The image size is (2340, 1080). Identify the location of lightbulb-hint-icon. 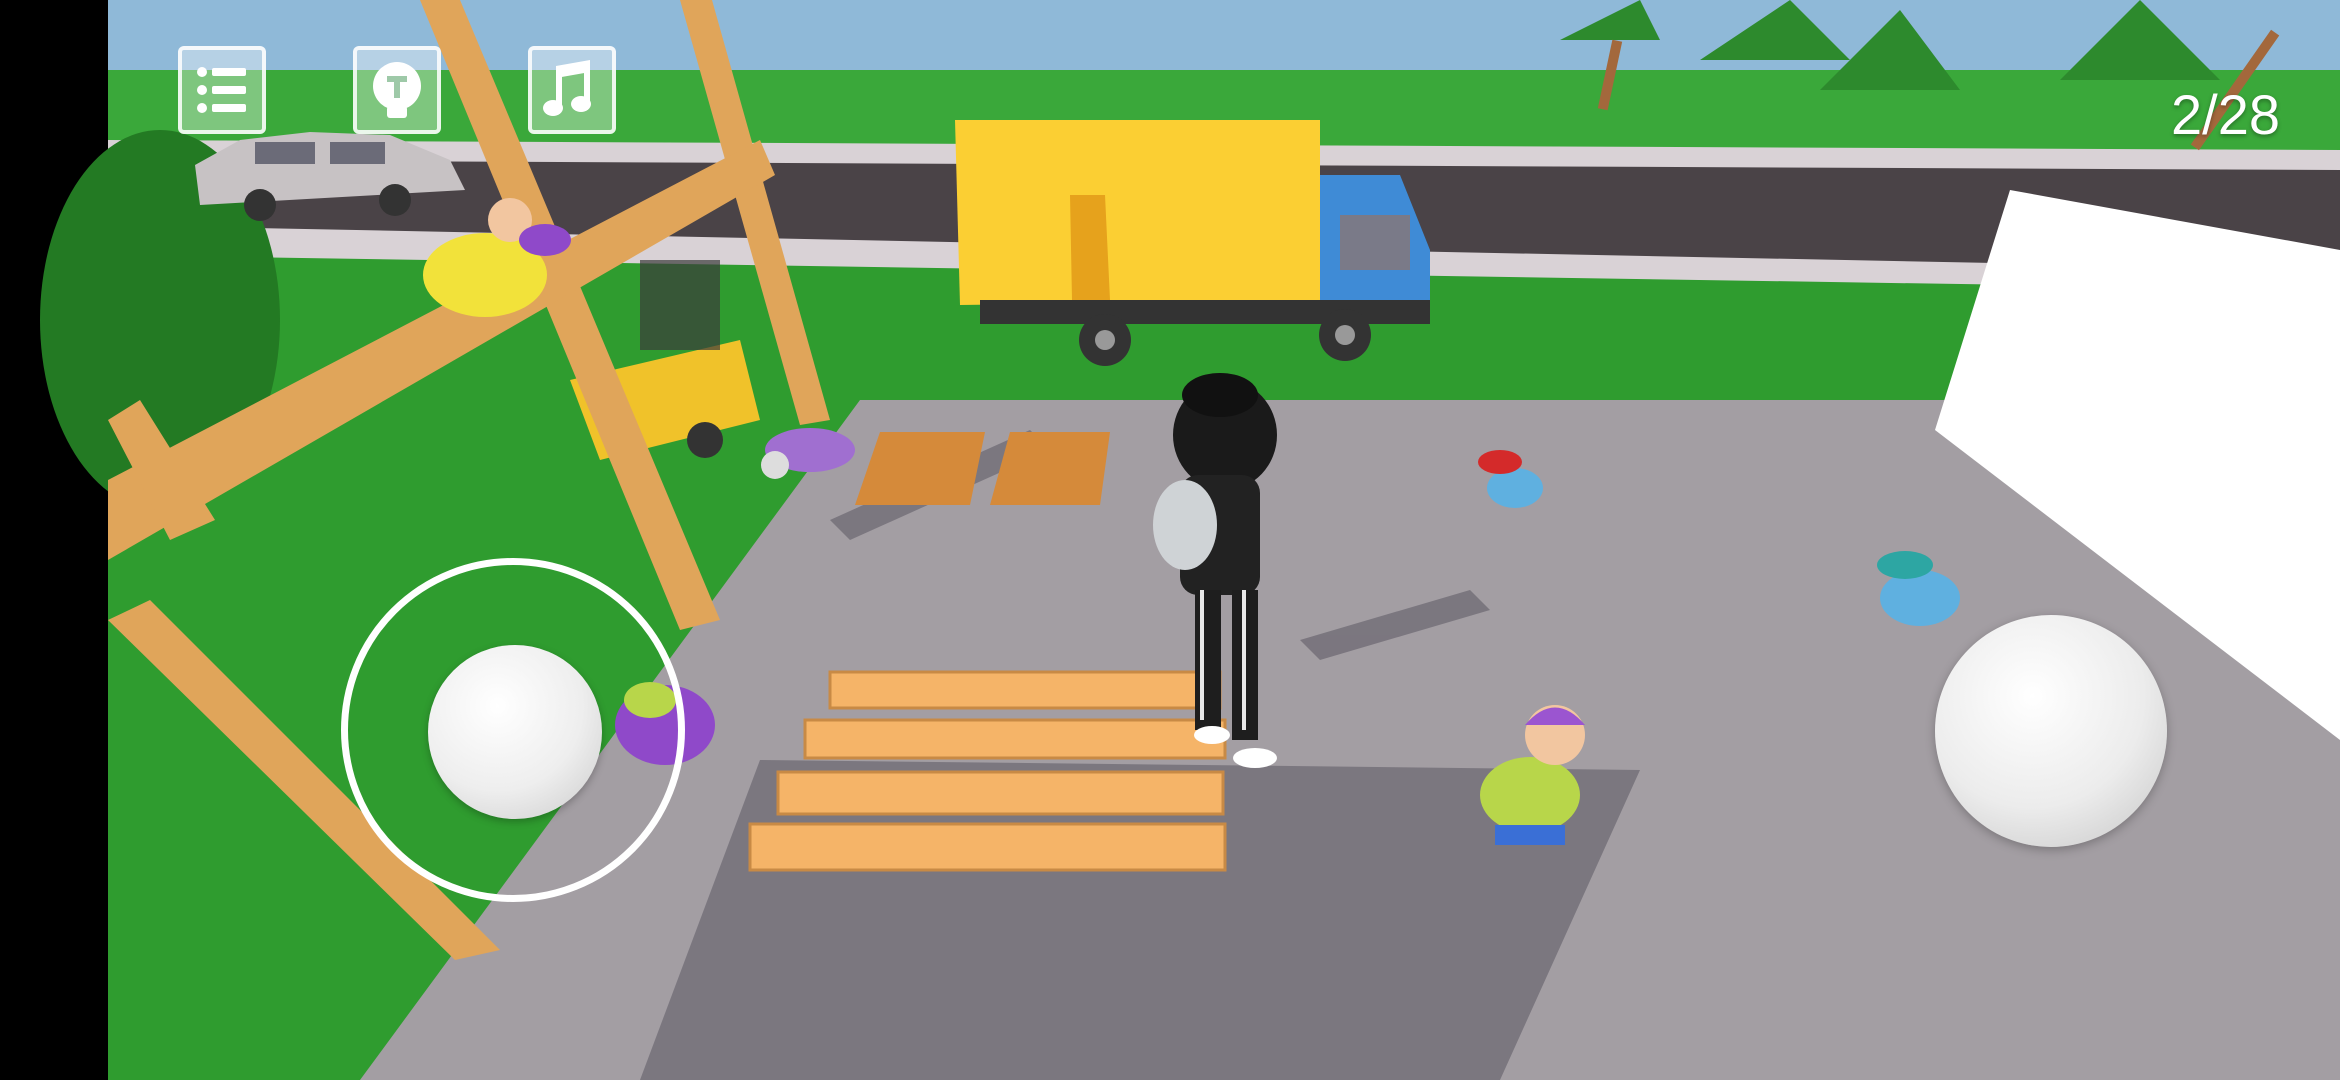
(397, 90).